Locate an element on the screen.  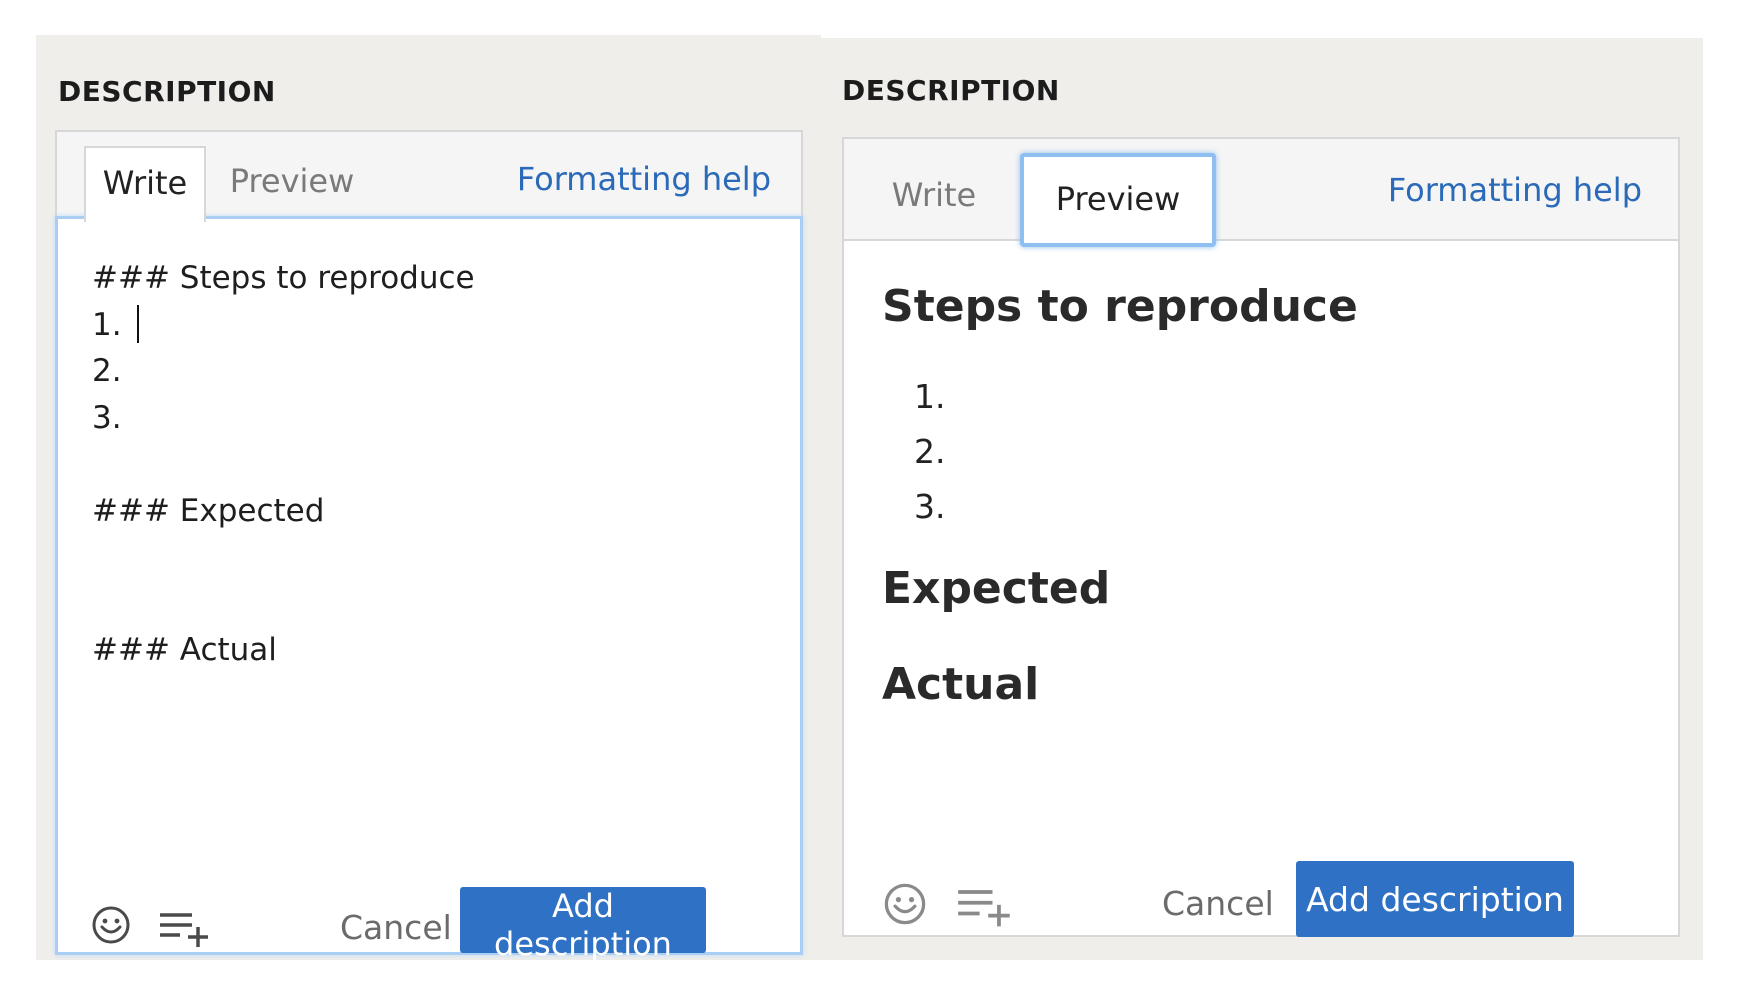
text-caret is located at coordinates (138, 323).